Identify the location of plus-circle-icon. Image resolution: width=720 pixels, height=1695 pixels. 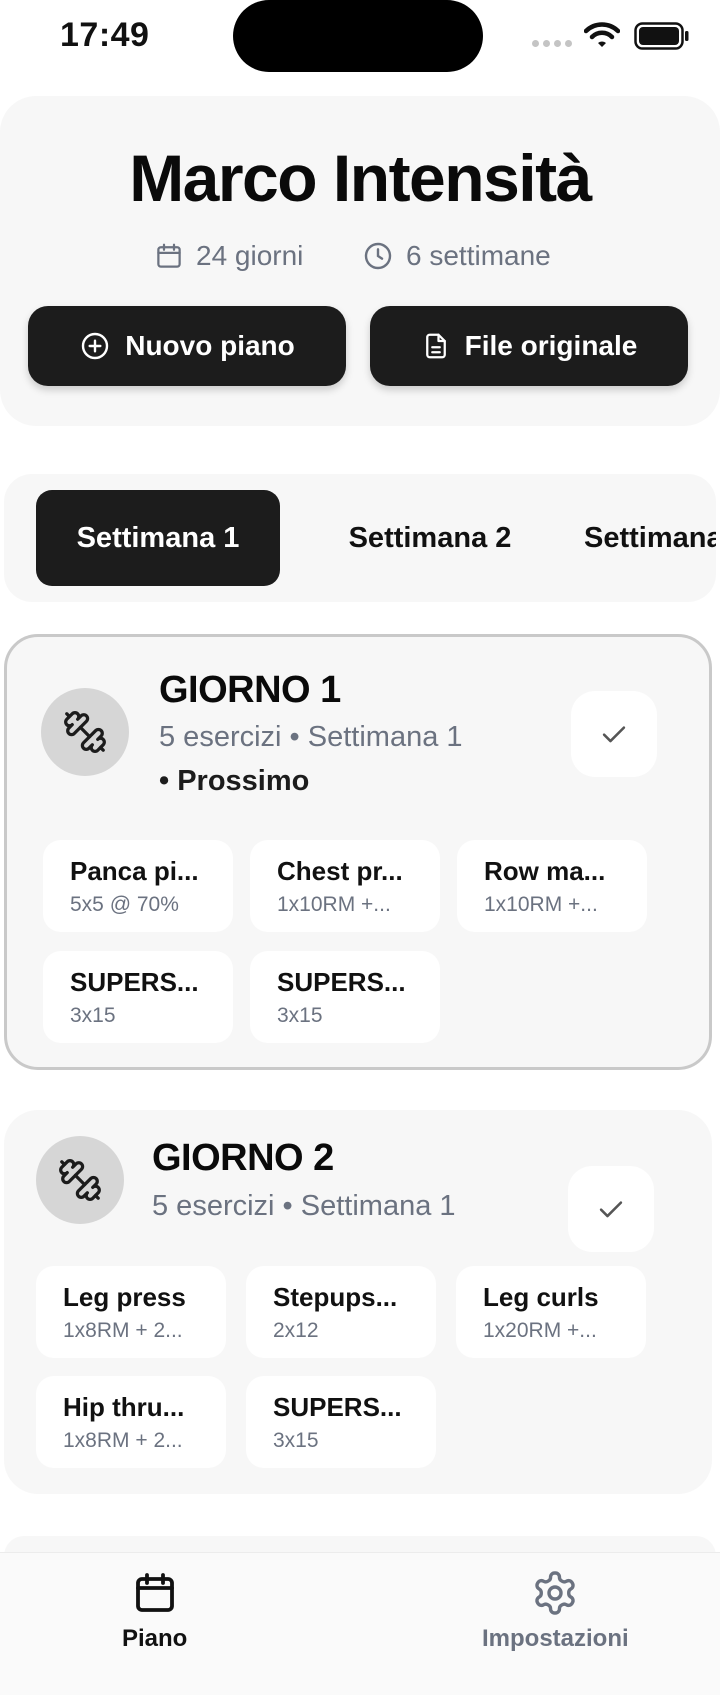
(95, 346).